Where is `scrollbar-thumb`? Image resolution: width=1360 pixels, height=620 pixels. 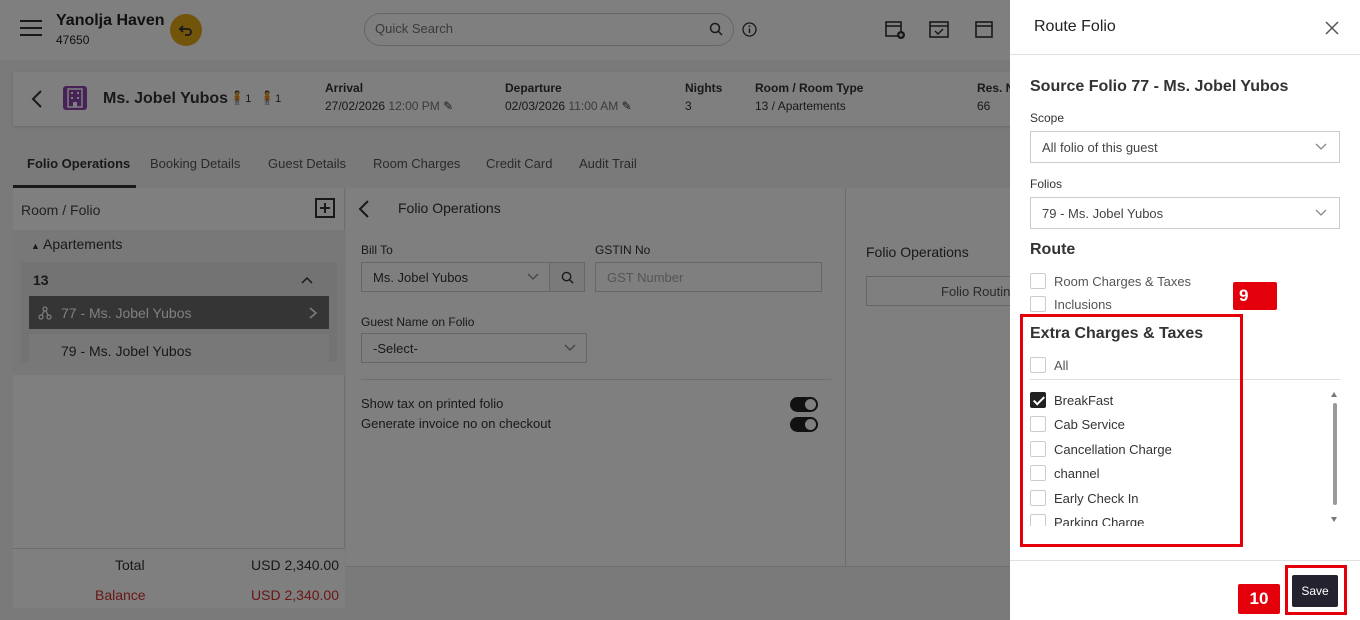
scrollbar-thumb is located at coordinates (1335, 454).